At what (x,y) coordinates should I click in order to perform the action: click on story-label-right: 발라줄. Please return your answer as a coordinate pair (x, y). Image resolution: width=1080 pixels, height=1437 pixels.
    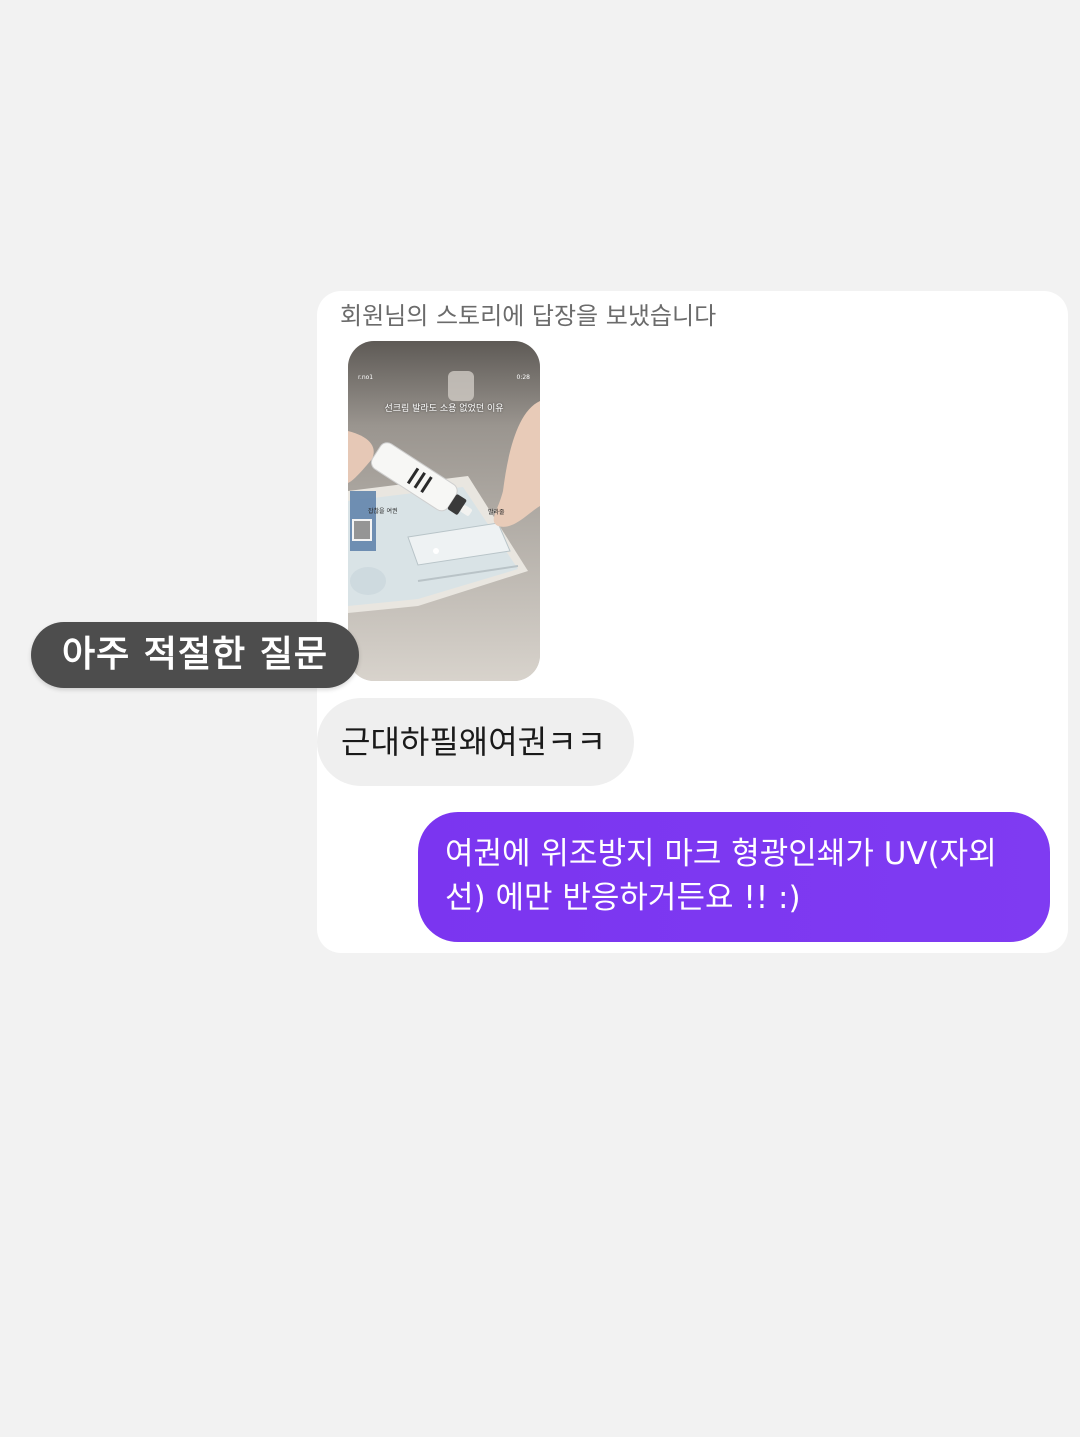
    Looking at the image, I should click on (496, 512).